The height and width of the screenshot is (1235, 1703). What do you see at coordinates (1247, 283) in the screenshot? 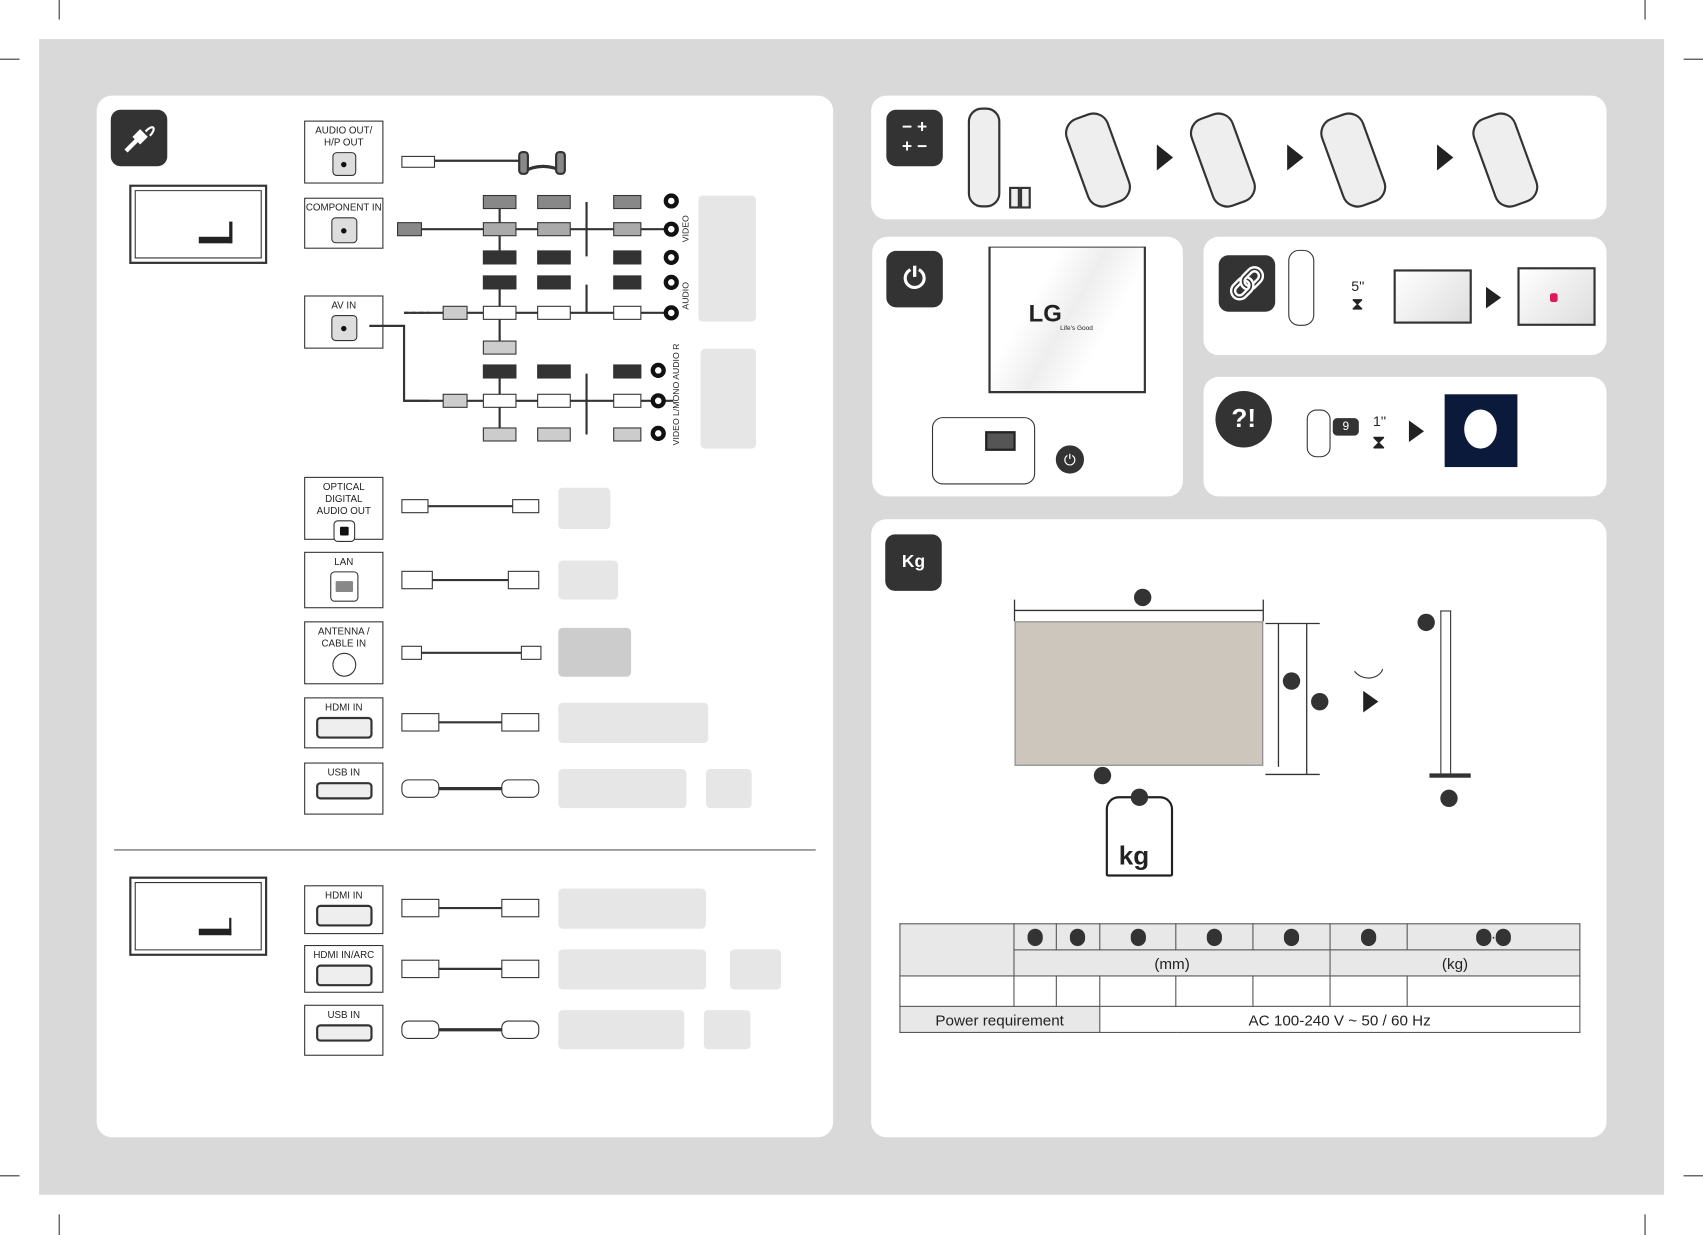
I see `link-icon: 🔗︎` at bounding box center [1247, 283].